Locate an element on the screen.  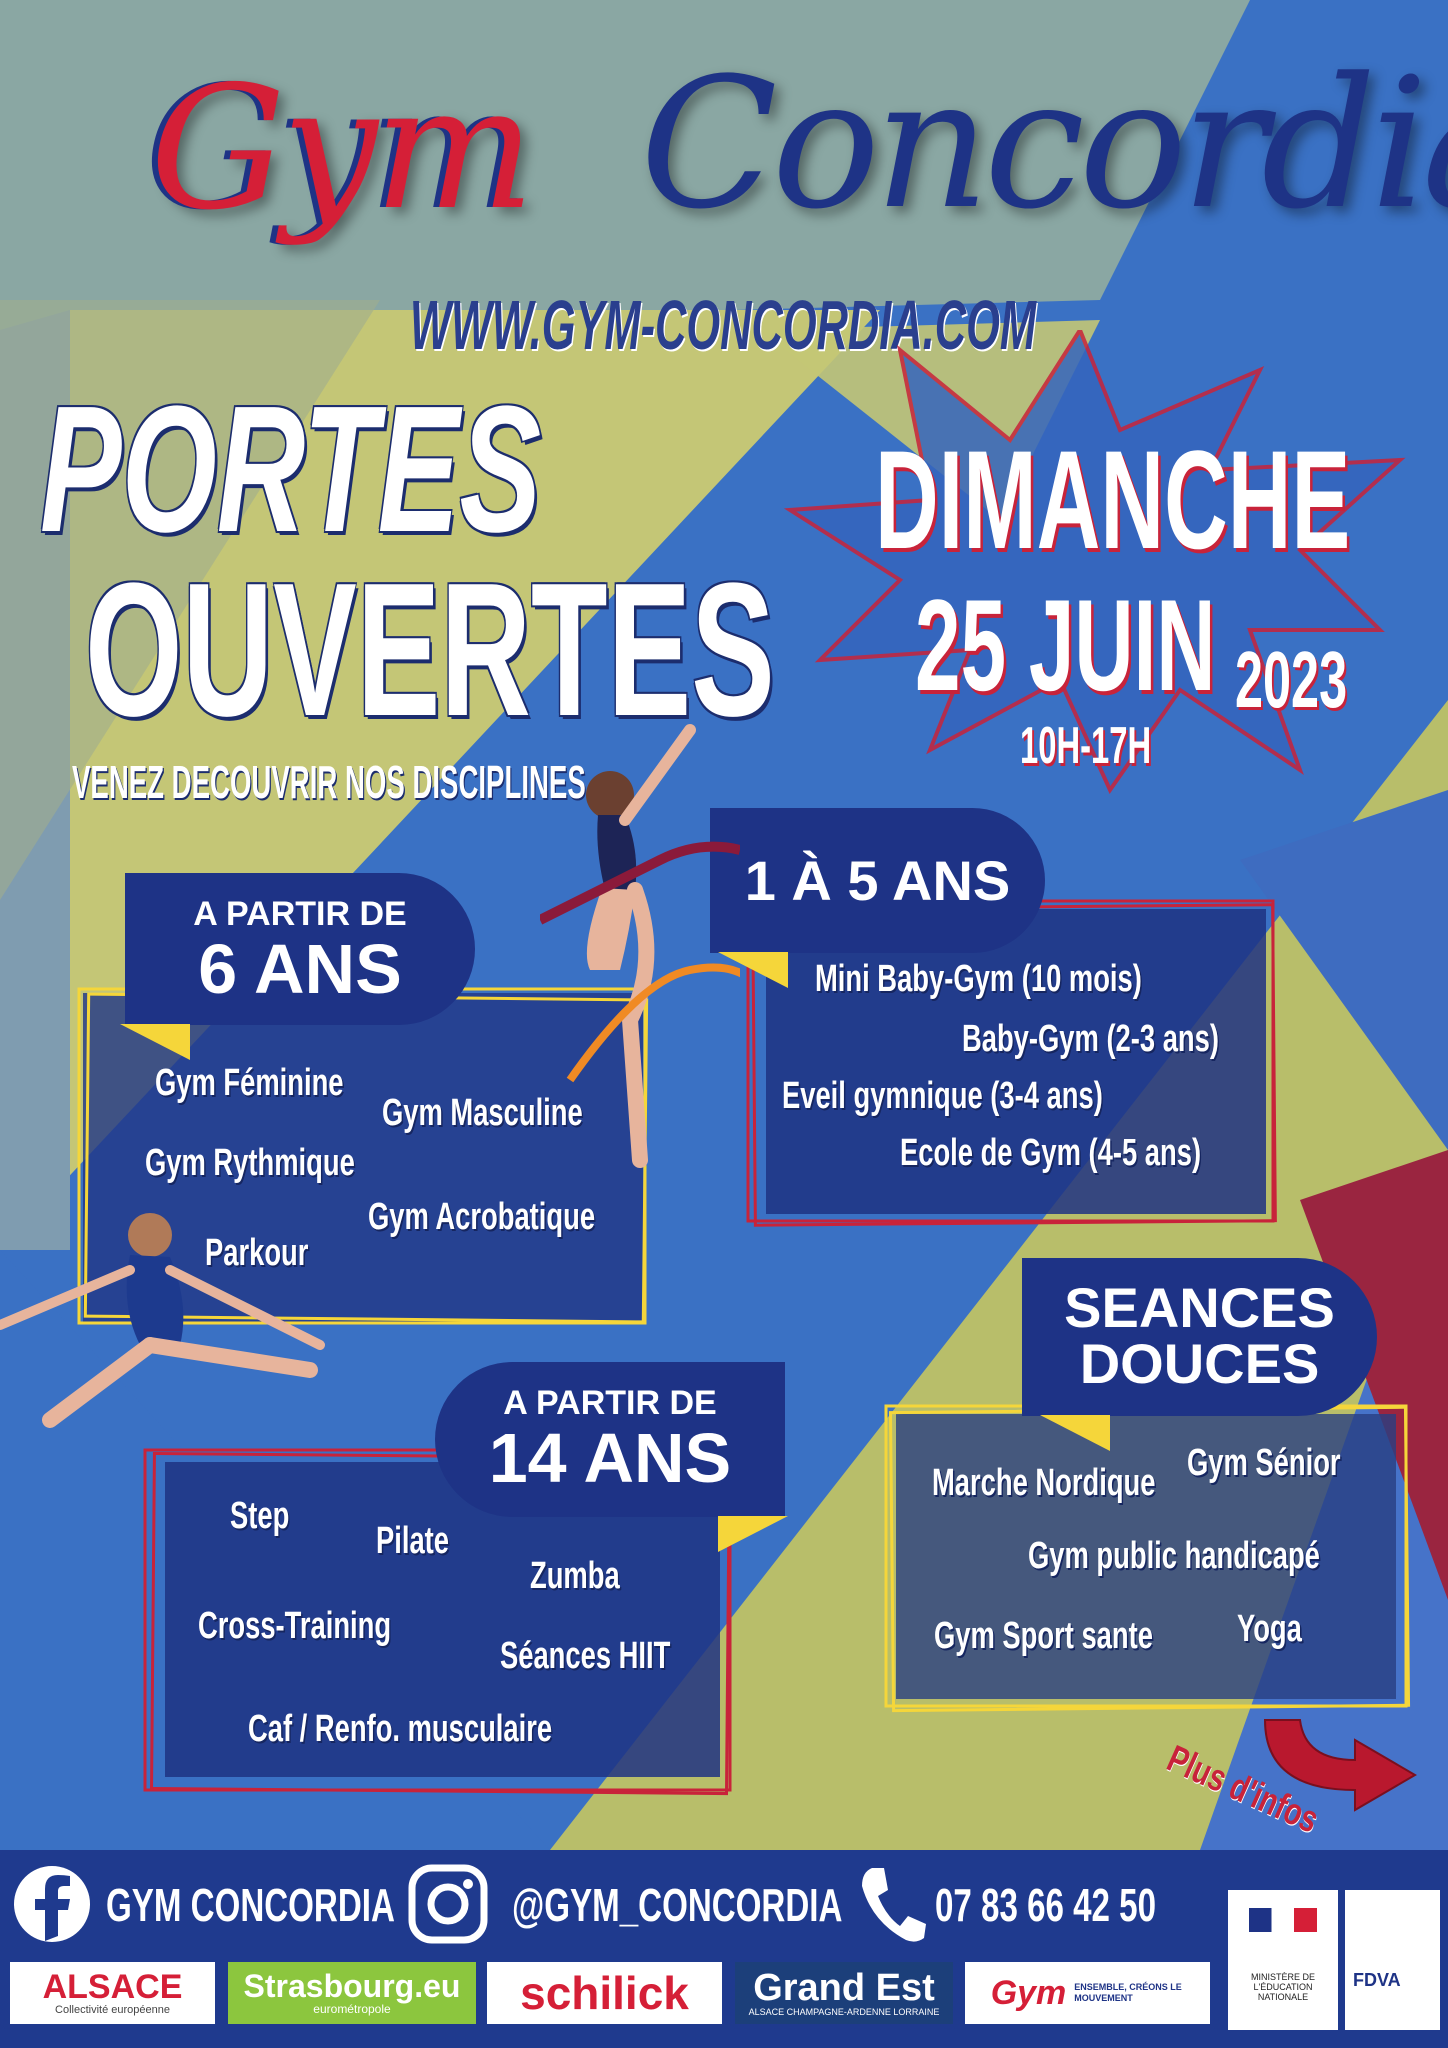
section-douces-item: Yoga is located at coordinates (1269, 1629).